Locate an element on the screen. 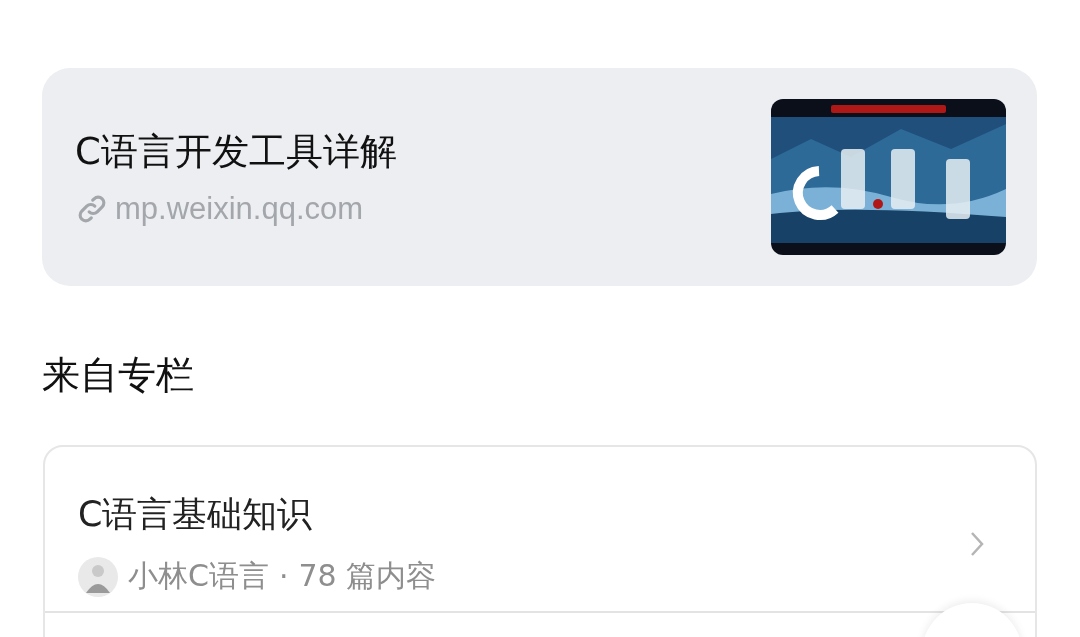 Image resolution: width=1080 pixels, height=637 pixels. article-count: 78 篇内容 is located at coordinates (367, 576).